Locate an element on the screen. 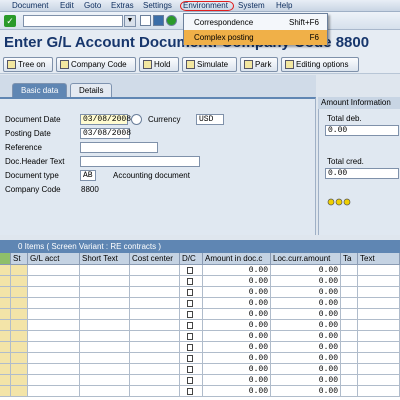 The image size is (400, 400). enter-check-icon: ✓ is located at coordinates (10, 21).